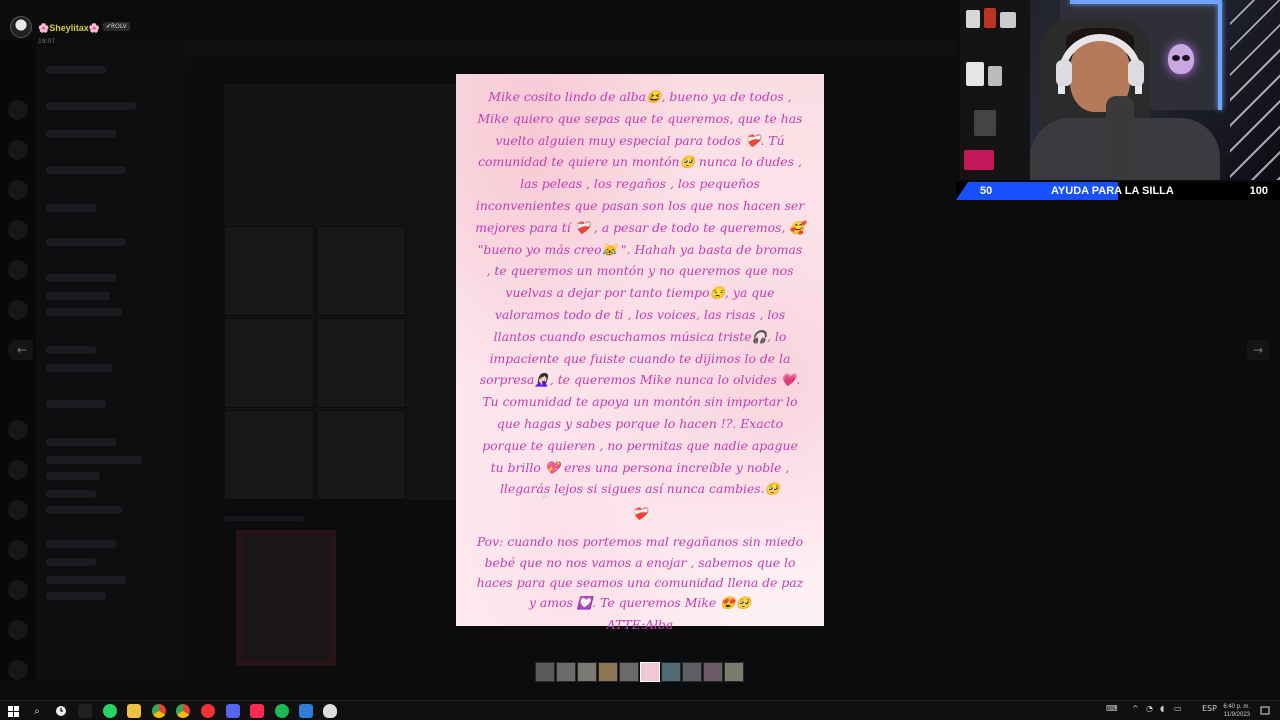  I want to click on thumbnail-active, so click(650, 672).